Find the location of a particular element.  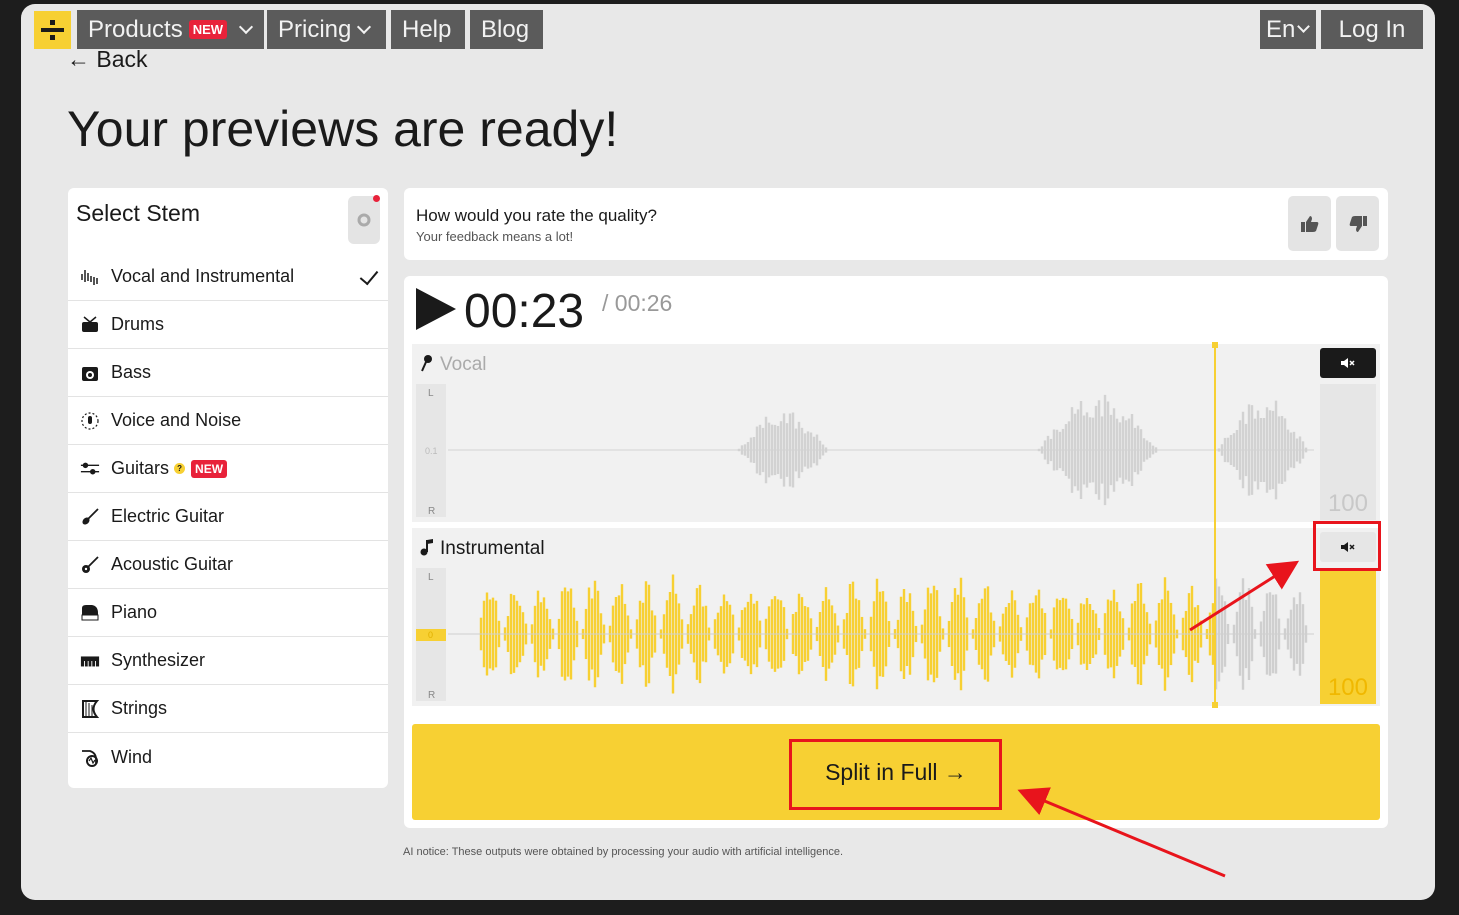

stem-item-label: Piano is located at coordinates (134, 612).